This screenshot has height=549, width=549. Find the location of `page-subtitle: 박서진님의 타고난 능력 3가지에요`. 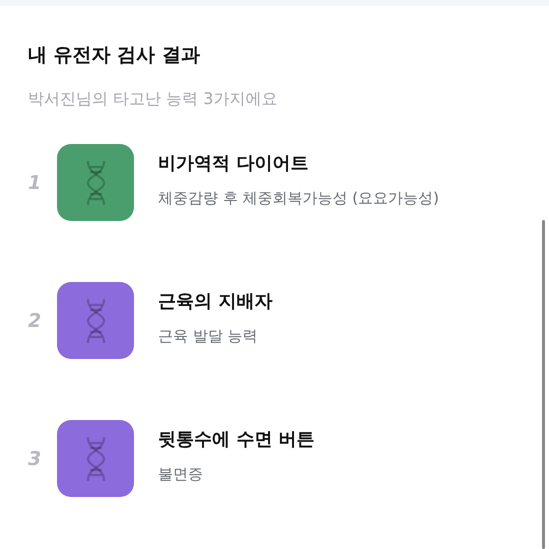

page-subtitle: 박서진님의 타고난 능력 3가지에요 is located at coordinates (153, 99).